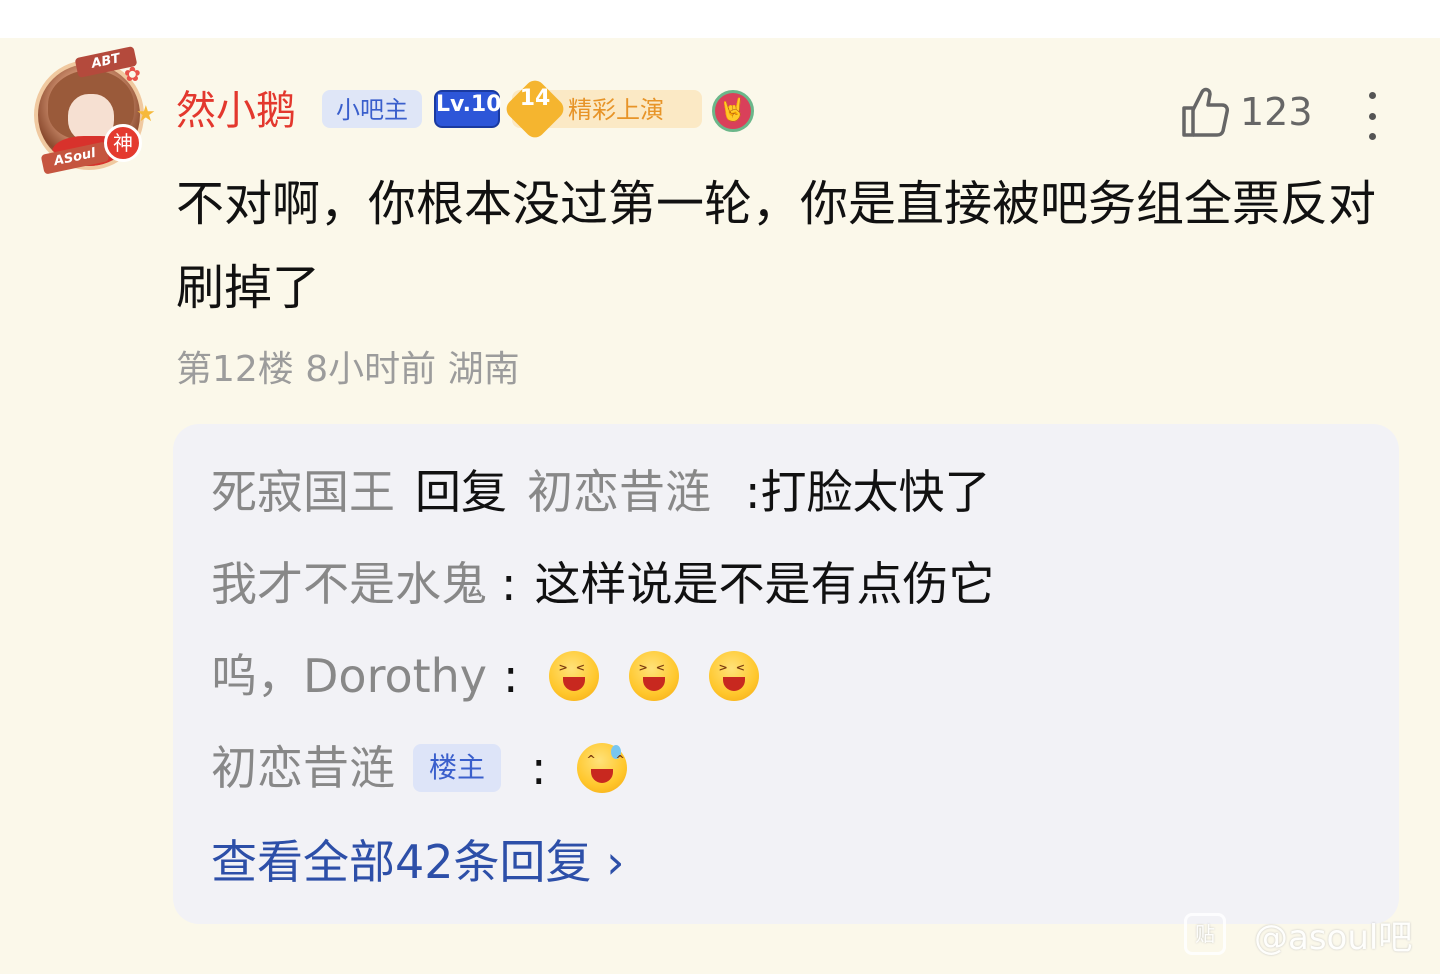 This screenshot has width=1440, height=974. What do you see at coordinates (123, 143) in the screenshot?
I see `god-badge: 神` at bounding box center [123, 143].